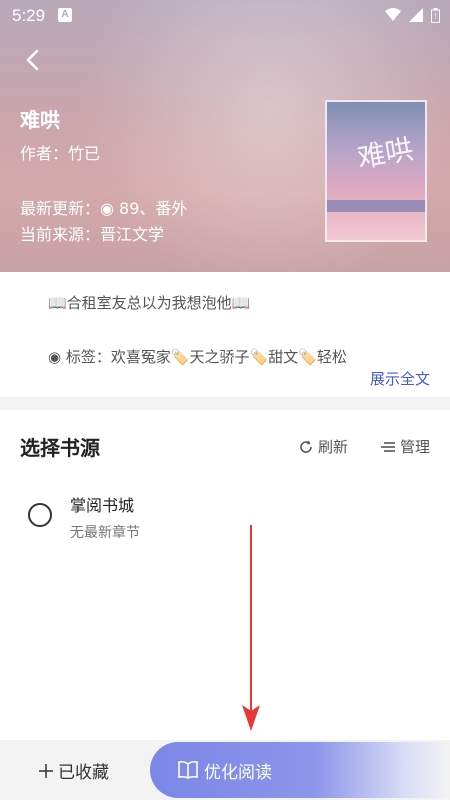  What do you see at coordinates (65, 15) in the screenshot?
I see `notification-badge: A` at bounding box center [65, 15].